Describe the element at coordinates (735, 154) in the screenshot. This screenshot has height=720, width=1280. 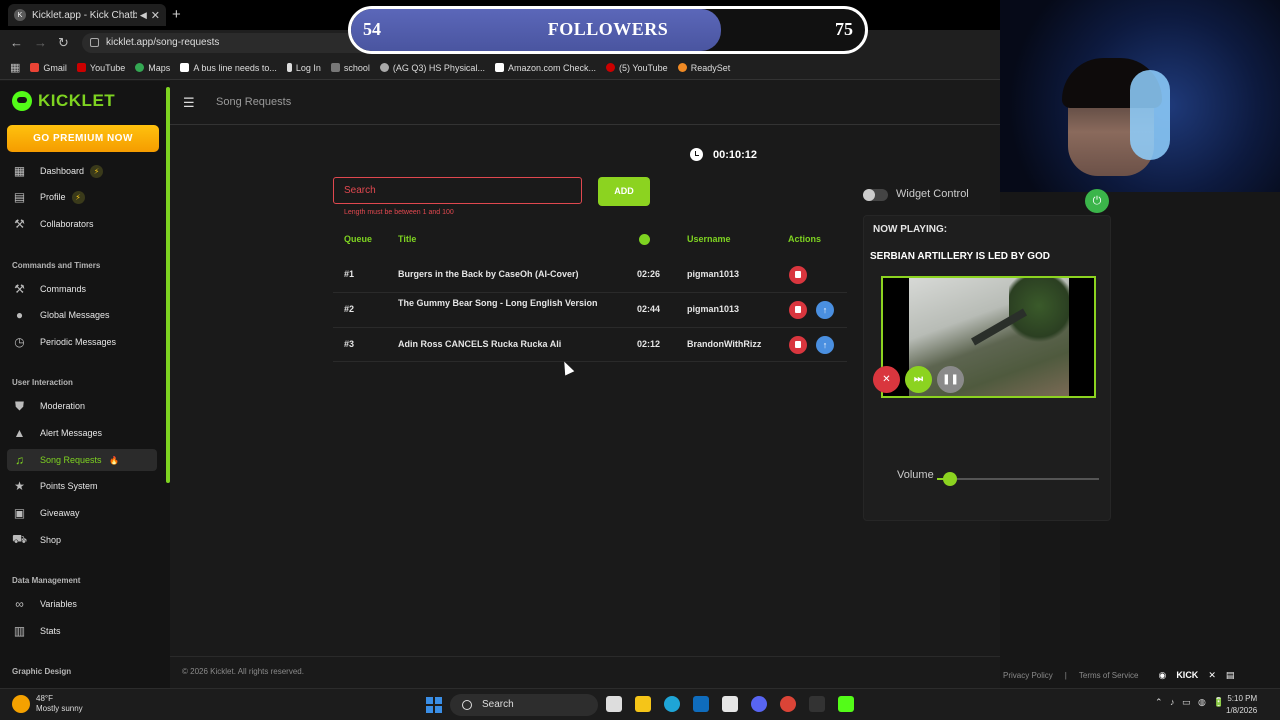
I see `timer-value: 00:10:12` at that location.